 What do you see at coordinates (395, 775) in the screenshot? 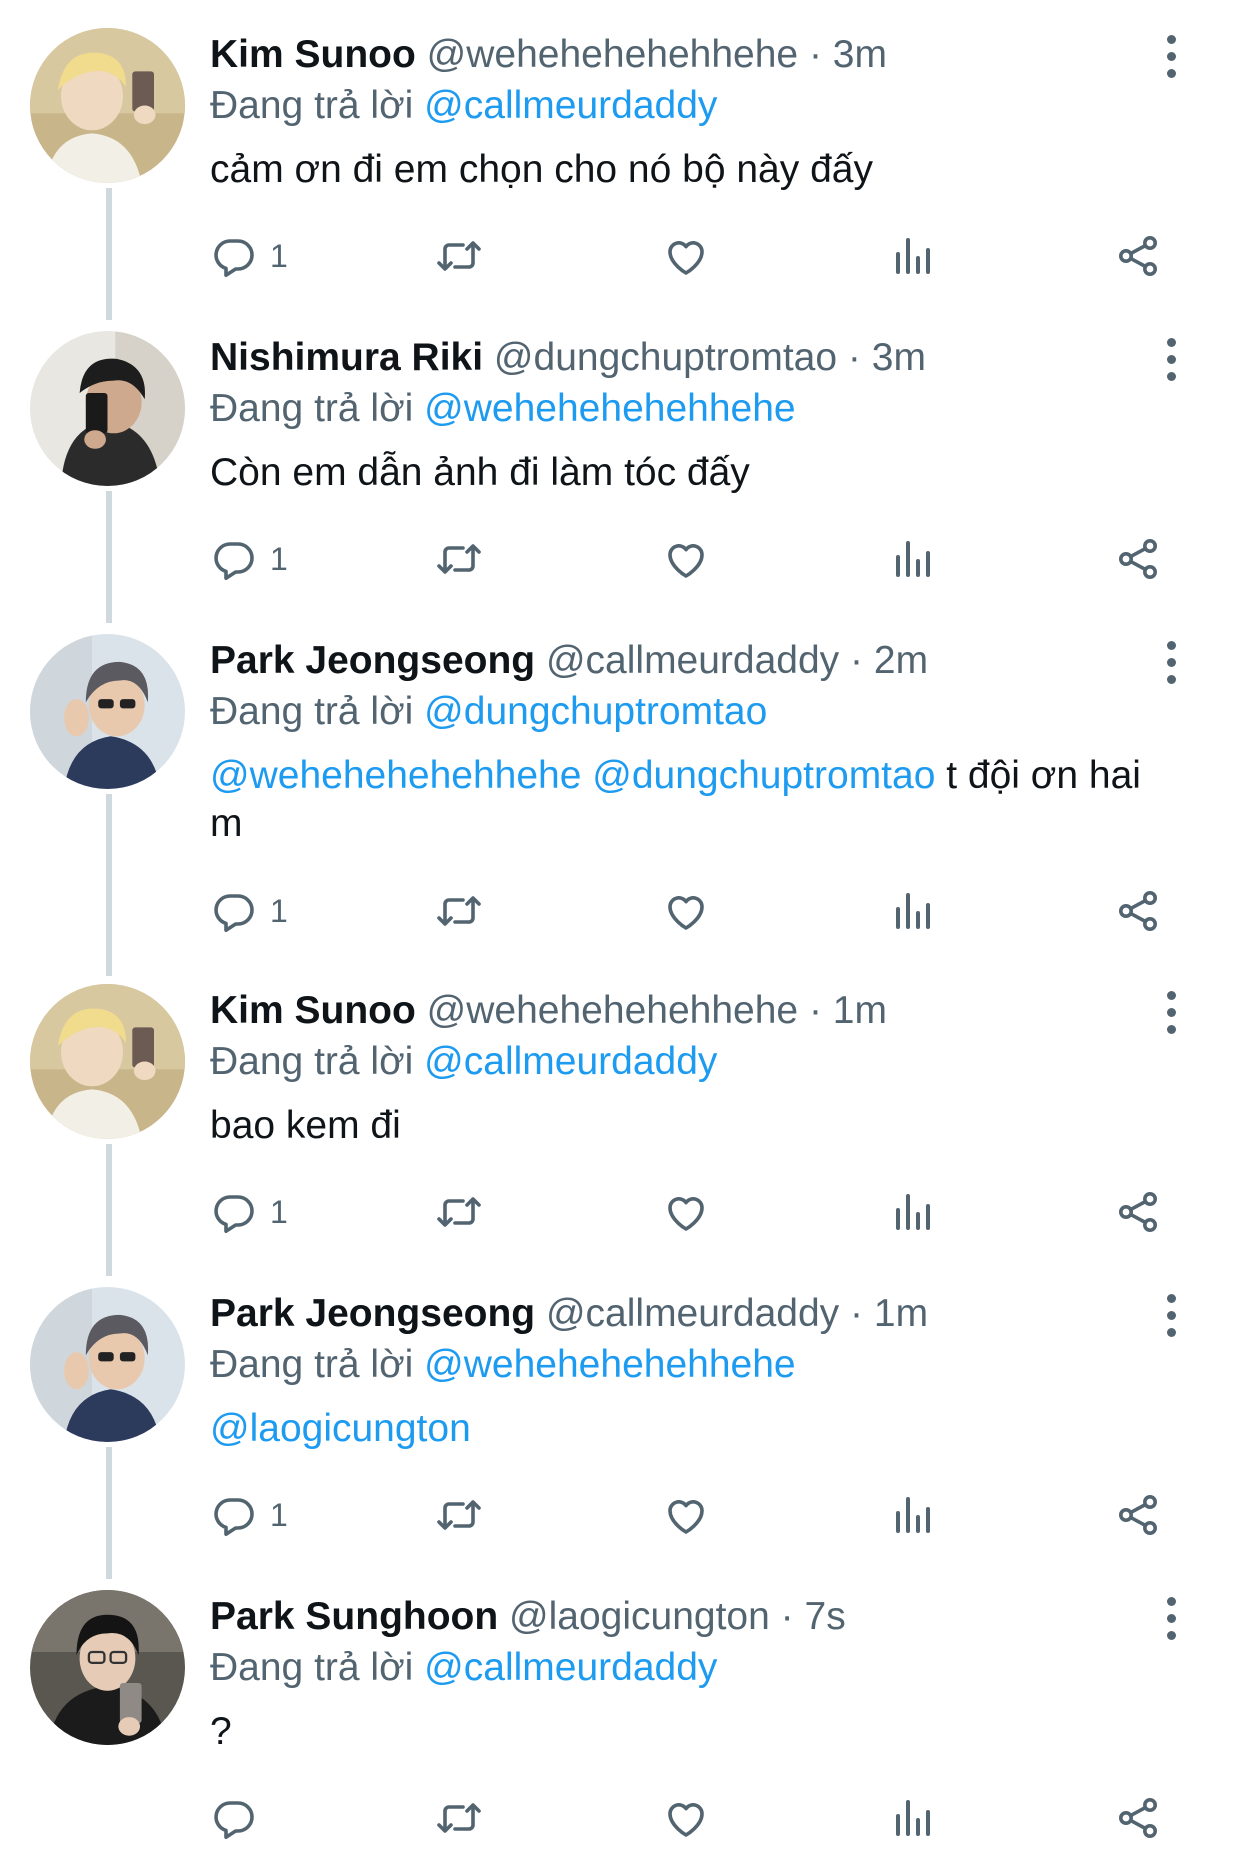
I see `text-mention: @wehehehehehhehe` at bounding box center [395, 775].